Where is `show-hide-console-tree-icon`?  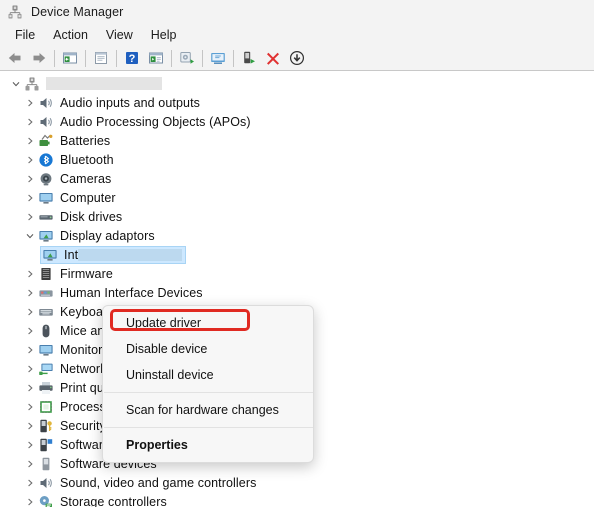 show-hide-console-tree-icon is located at coordinates (70, 58).